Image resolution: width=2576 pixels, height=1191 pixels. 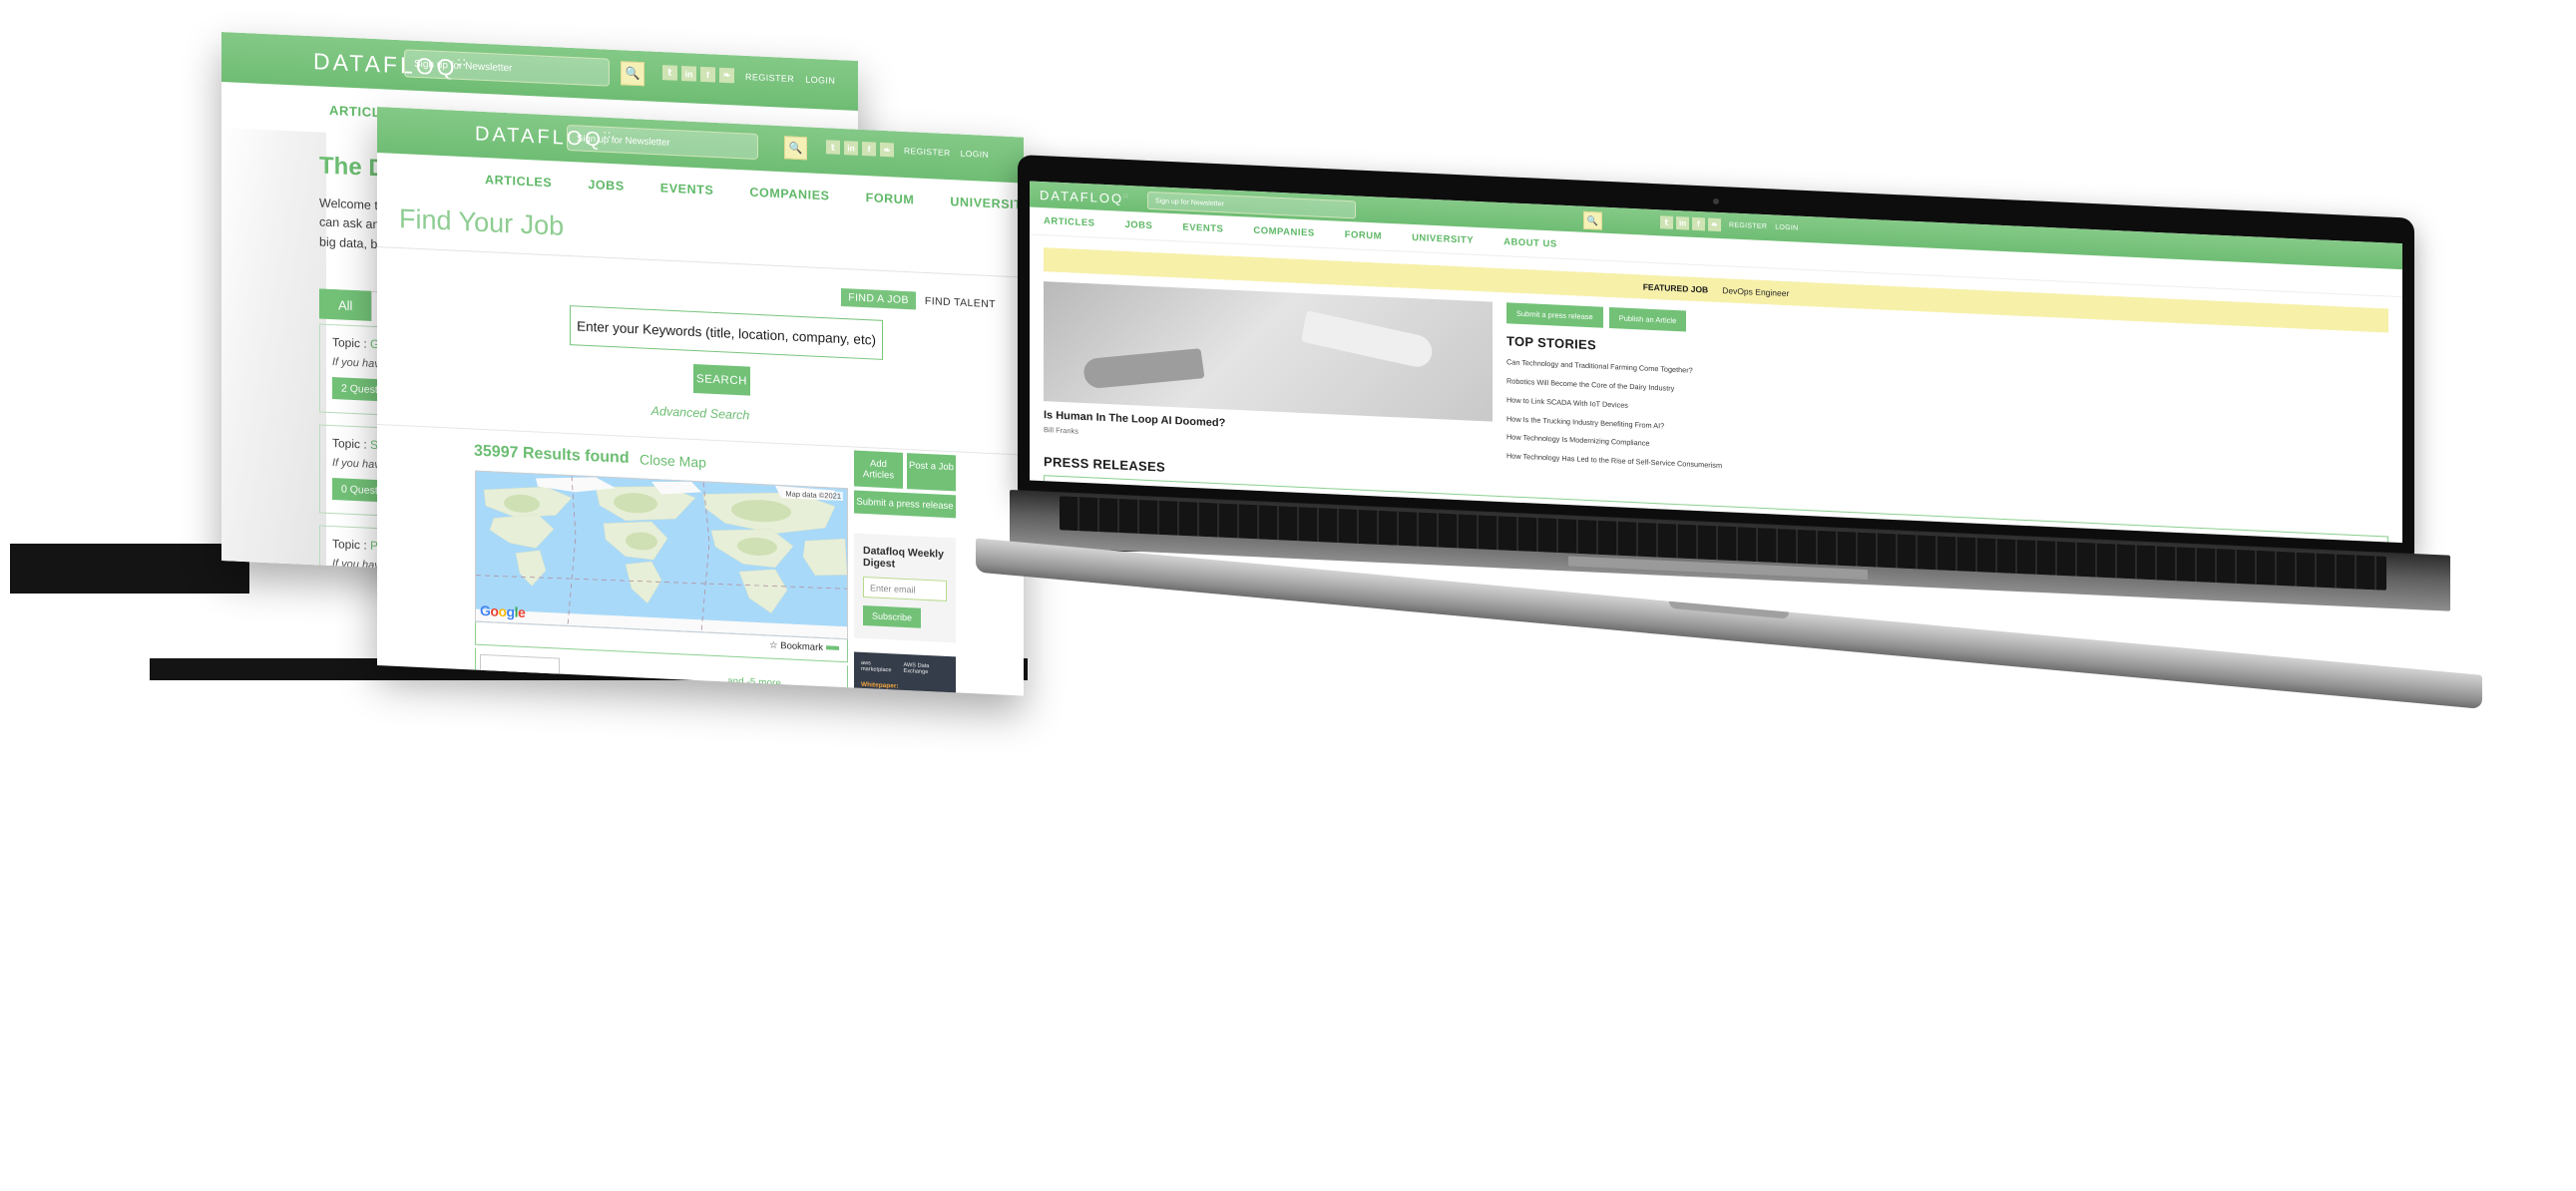 What do you see at coordinates (345, 305) in the screenshot?
I see `tab-all: All` at bounding box center [345, 305].